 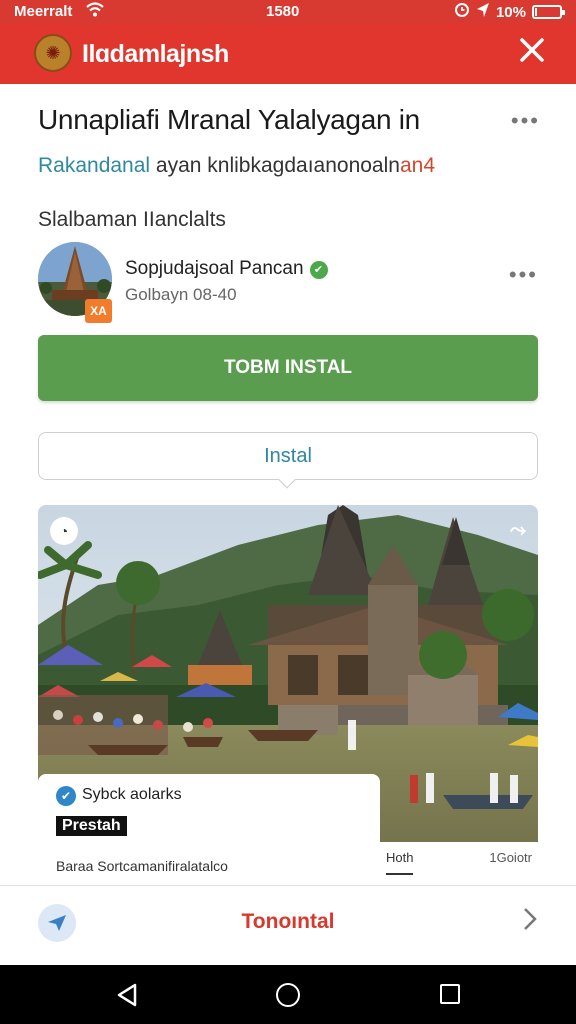 I want to click on share-icon: ⤳, so click(x=518, y=530).